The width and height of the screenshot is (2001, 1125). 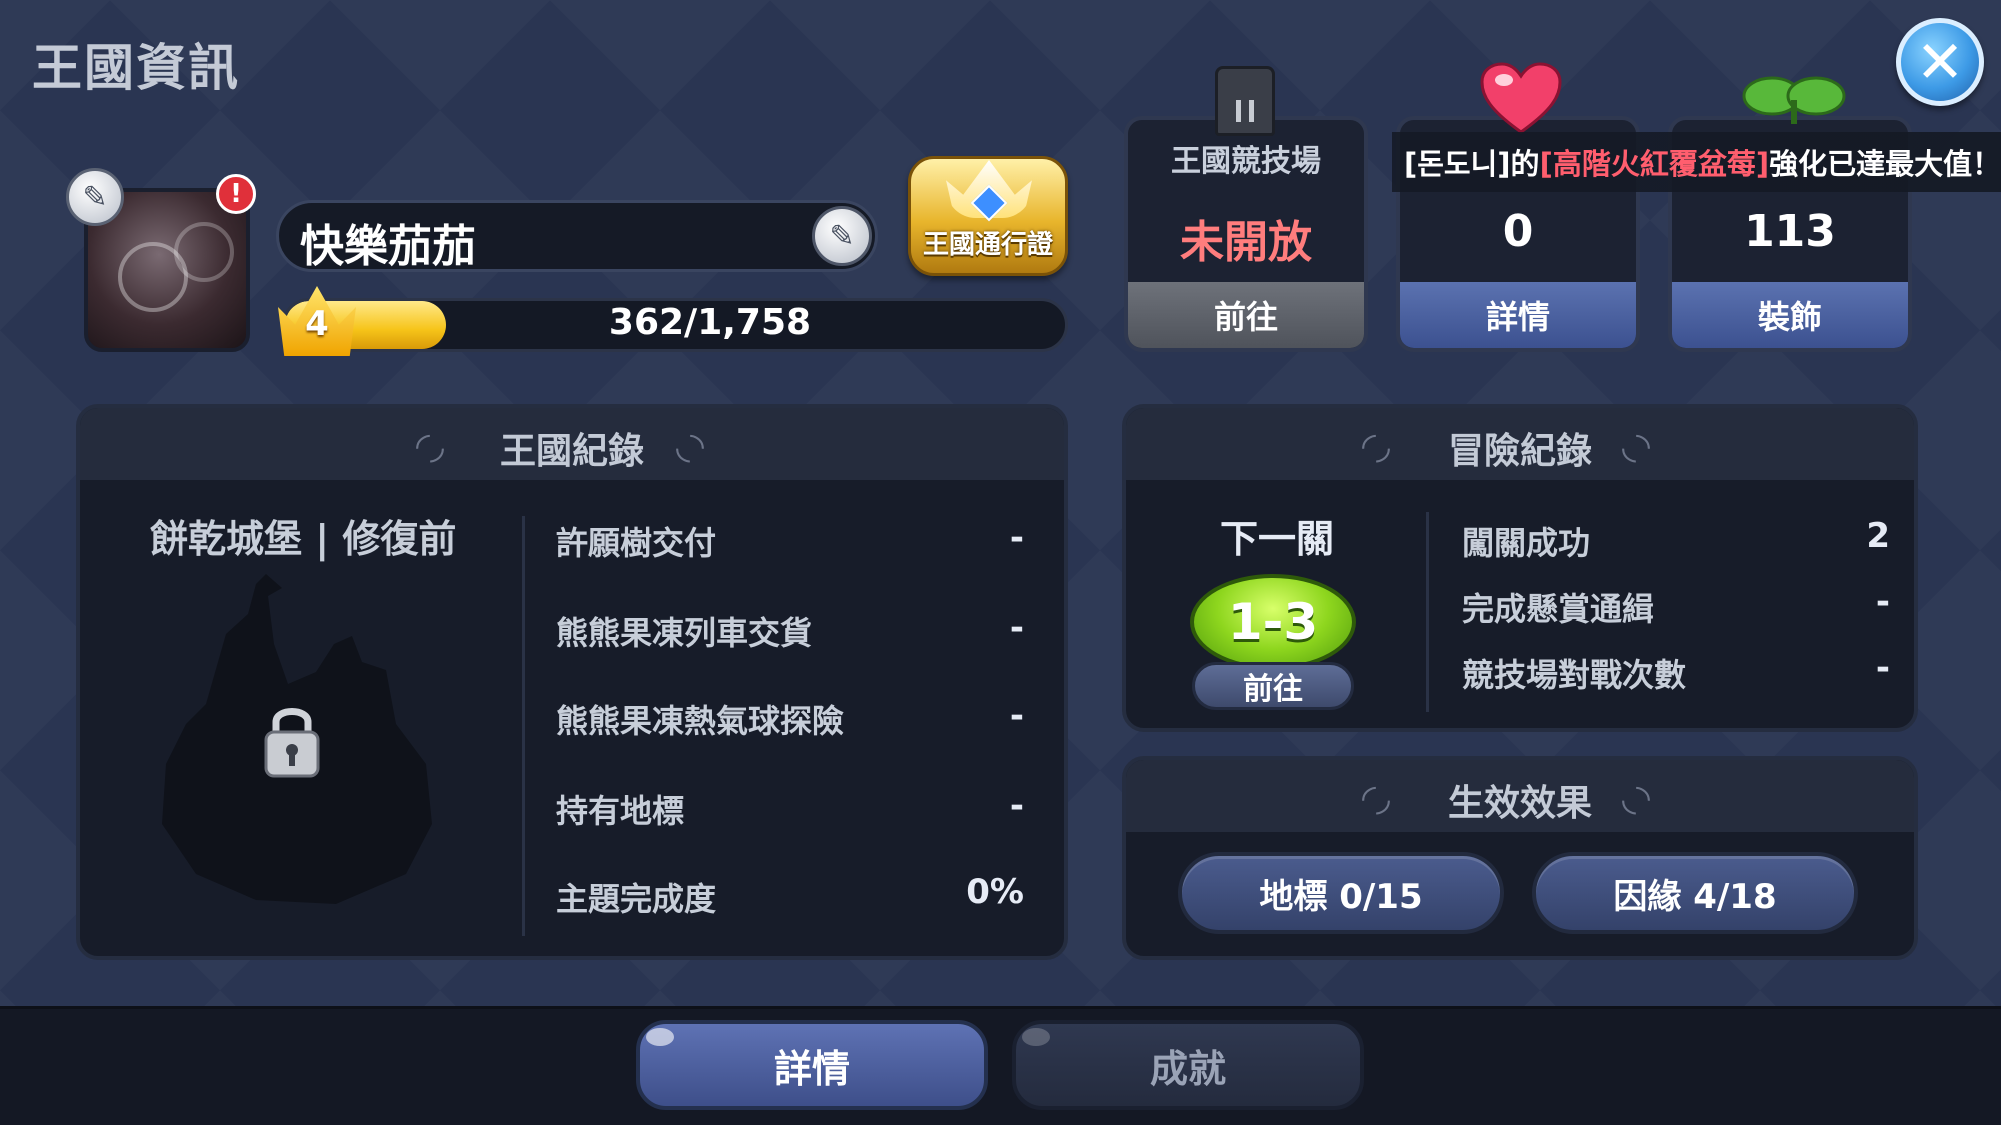 What do you see at coordinates (1518, 231) in the screenshot?
I see `card-value: 0` at bounding box center [1518, 231].